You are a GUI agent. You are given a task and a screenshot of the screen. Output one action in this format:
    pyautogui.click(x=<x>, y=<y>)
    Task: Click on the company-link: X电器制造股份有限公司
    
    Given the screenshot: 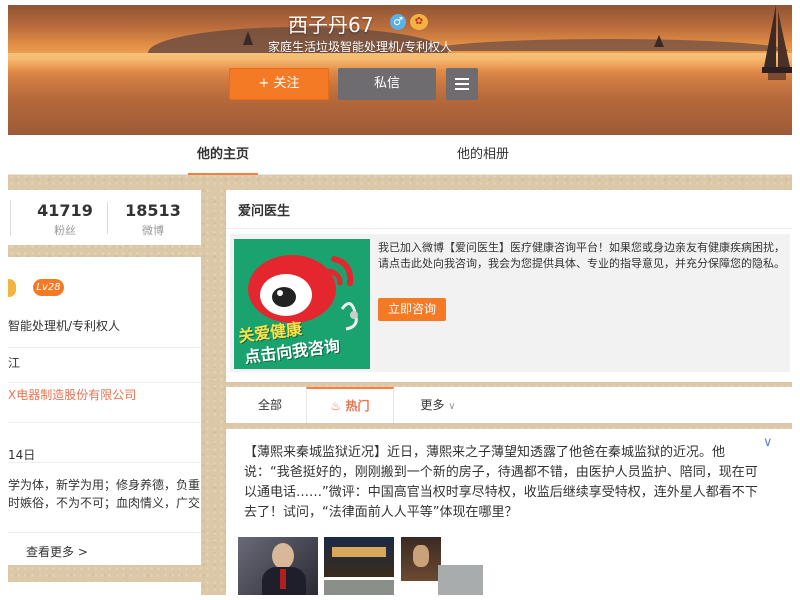 What is the action you would take?
    pyautogui.click(x=72, y=394)
    